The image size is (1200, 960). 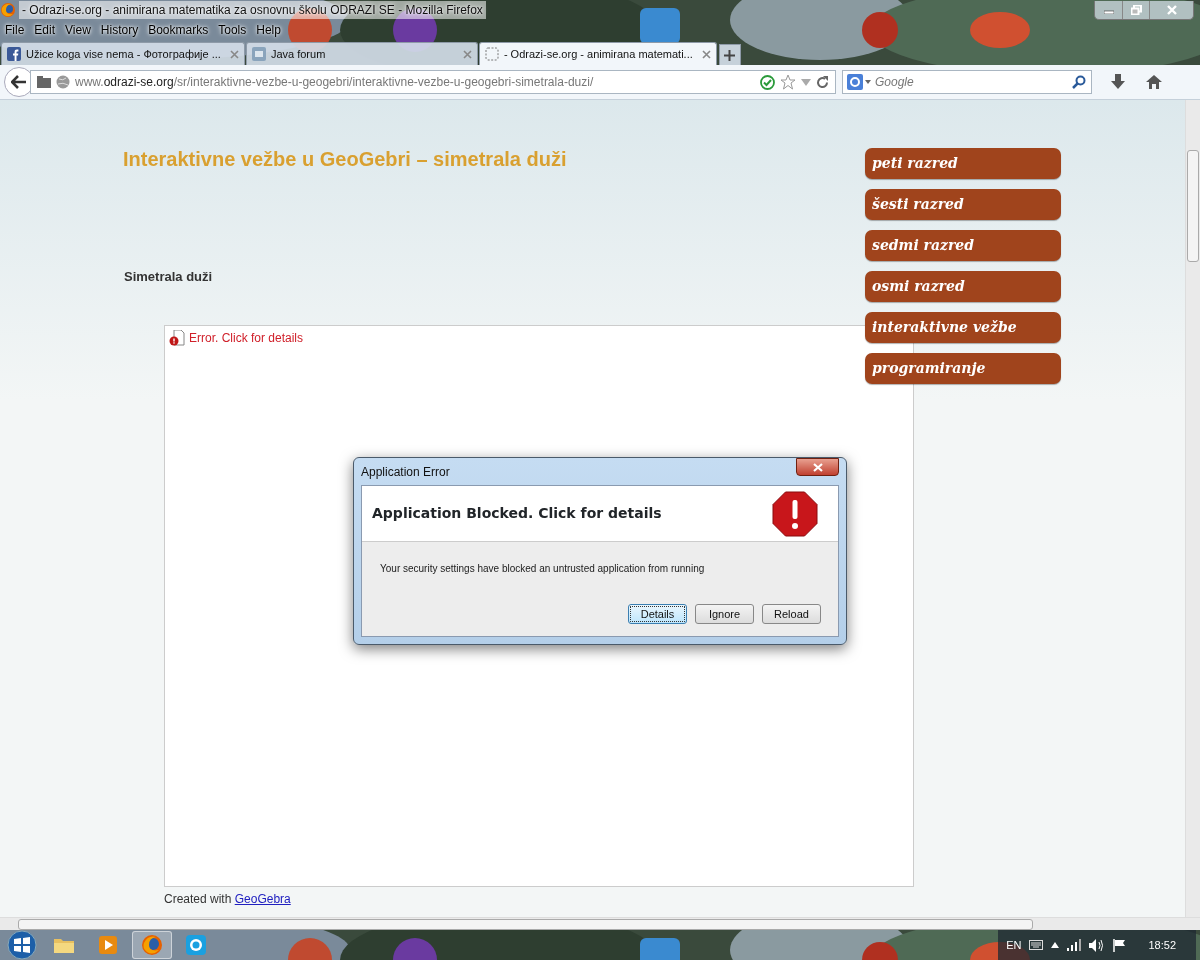 I want to click on address-bar: www.odrazi-se.org/sr/interaktivne-vezbe-u-geogebri/interaktivne-vezbe-u-geogebri-simetrala-duzi/, so click(x=433, y=82).